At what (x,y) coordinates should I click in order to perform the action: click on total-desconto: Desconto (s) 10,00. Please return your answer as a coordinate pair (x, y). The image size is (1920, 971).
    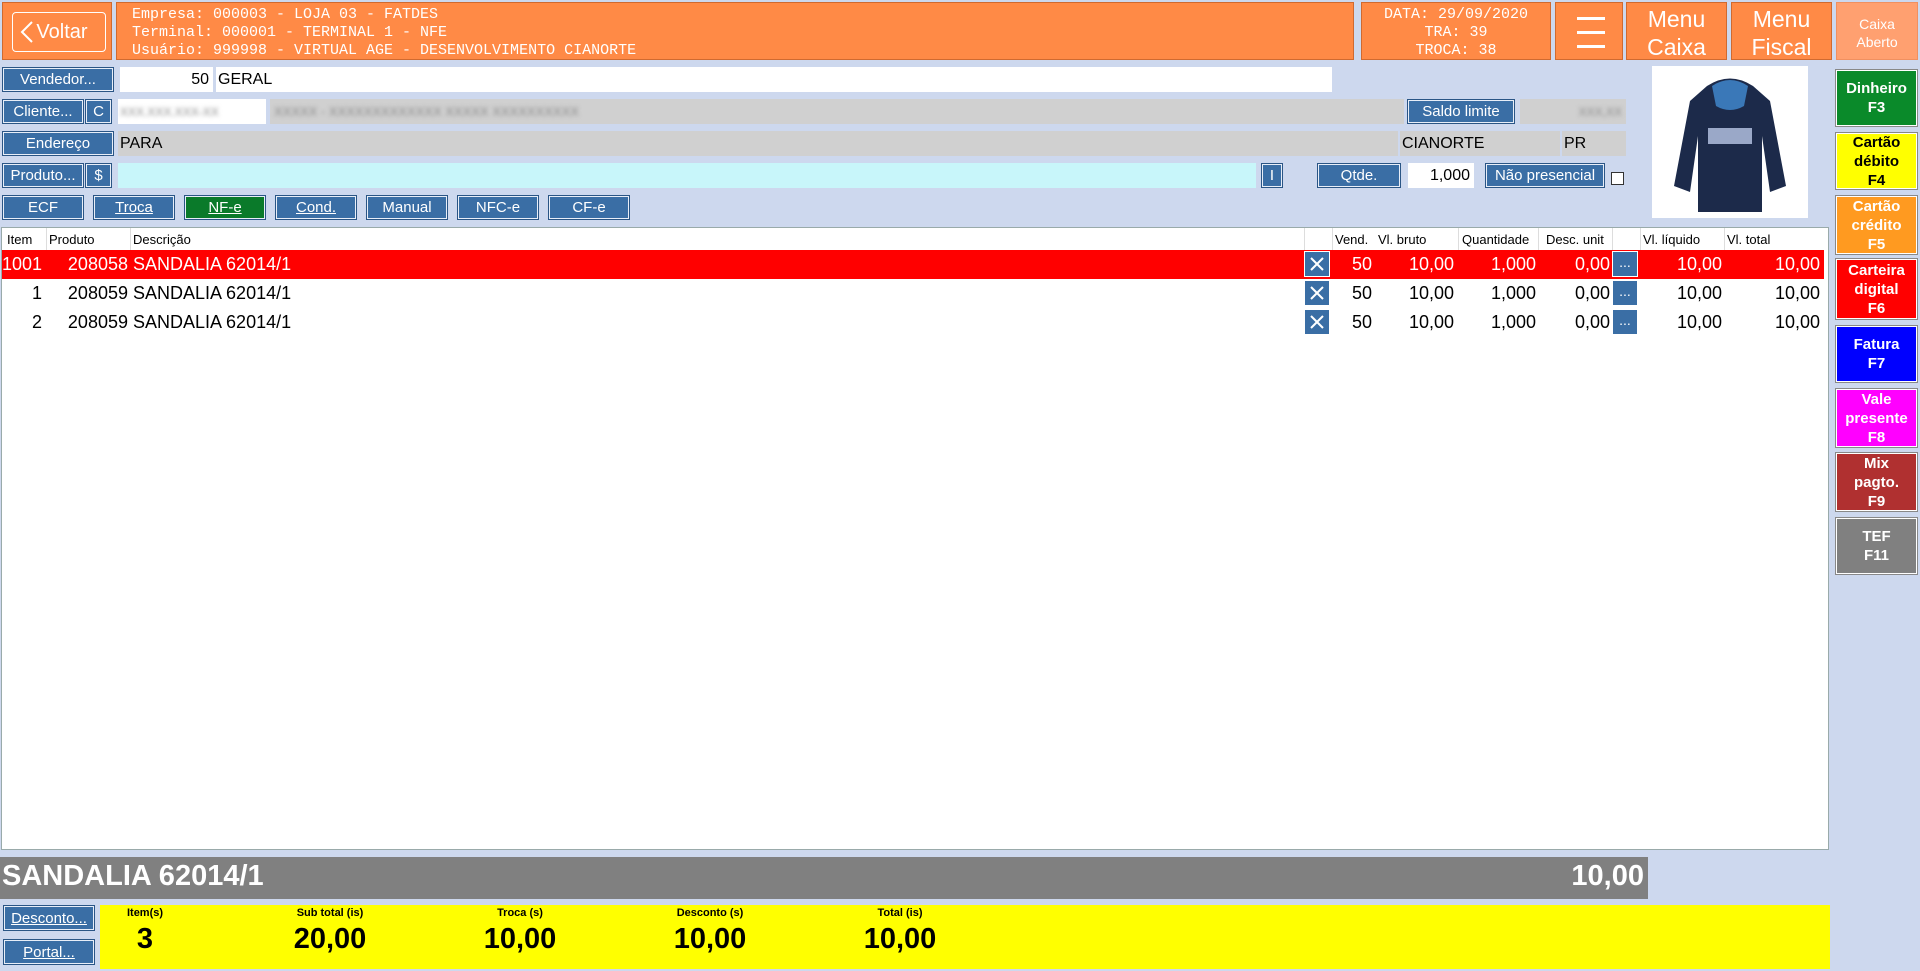
    Looking at the image, I should click on (710, 930).